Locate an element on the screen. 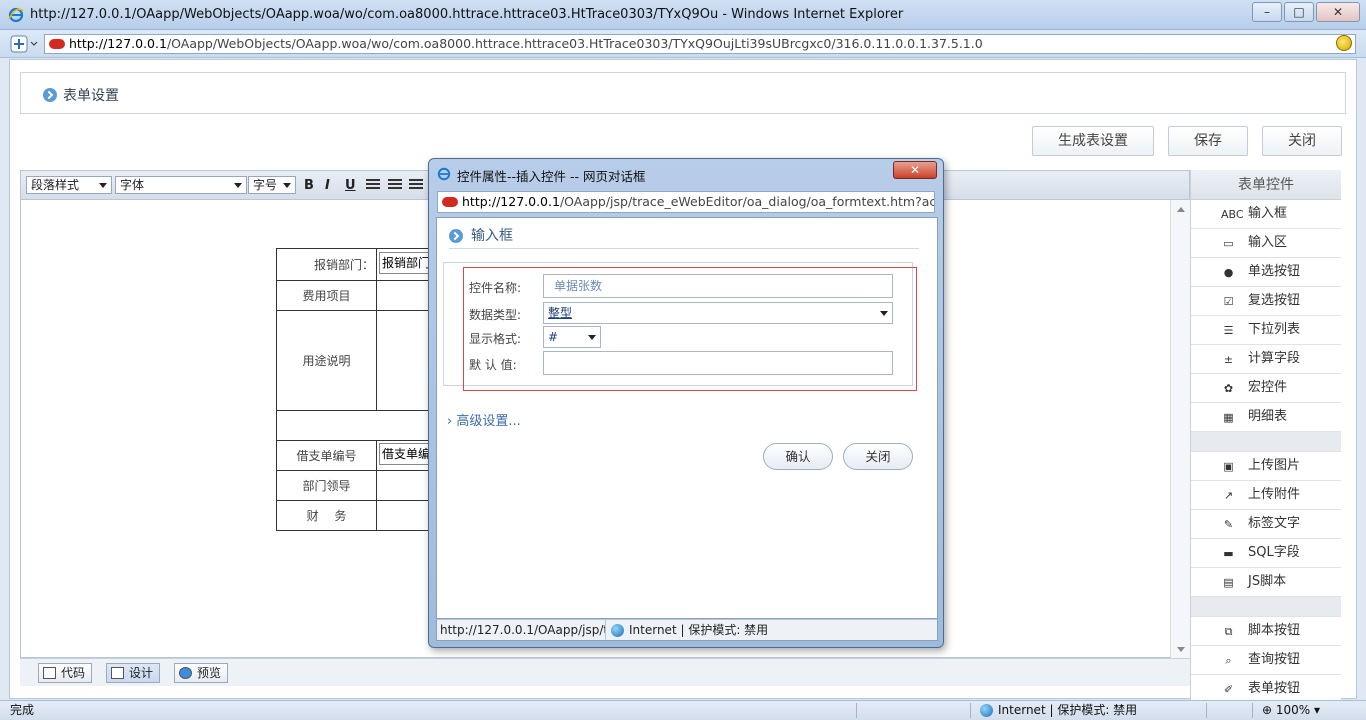 This screenshot has width=1366, height=720. palette-item-icon: ABC is located at coordinates (1232, 214).